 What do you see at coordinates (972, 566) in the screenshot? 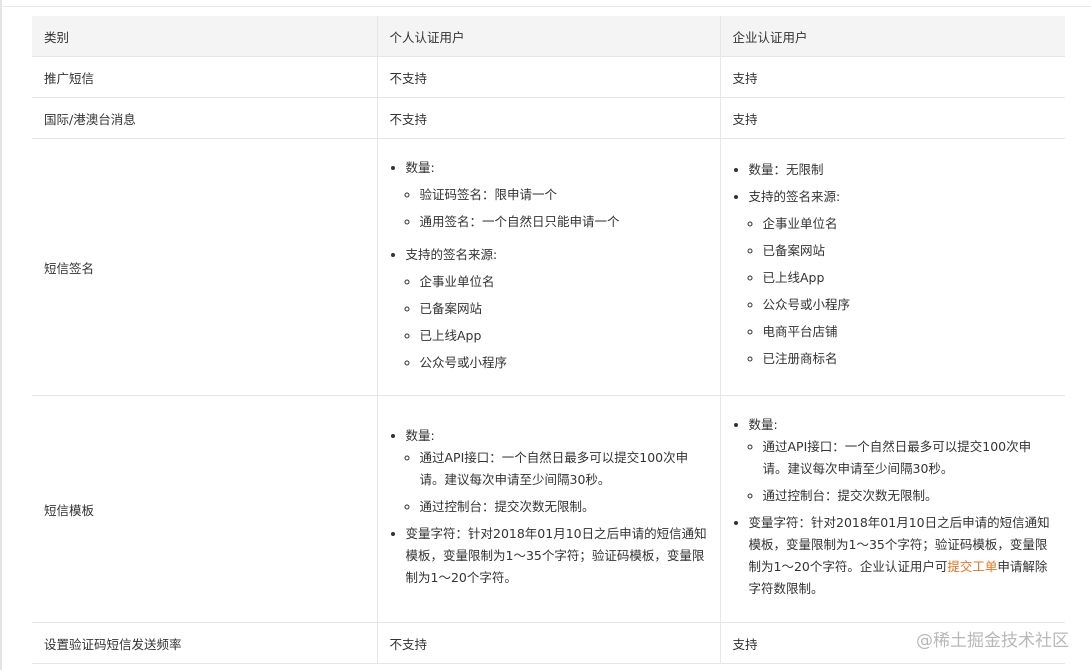
I see `submit-ticket-link: 提交工单` at bounding box center [972, 566].